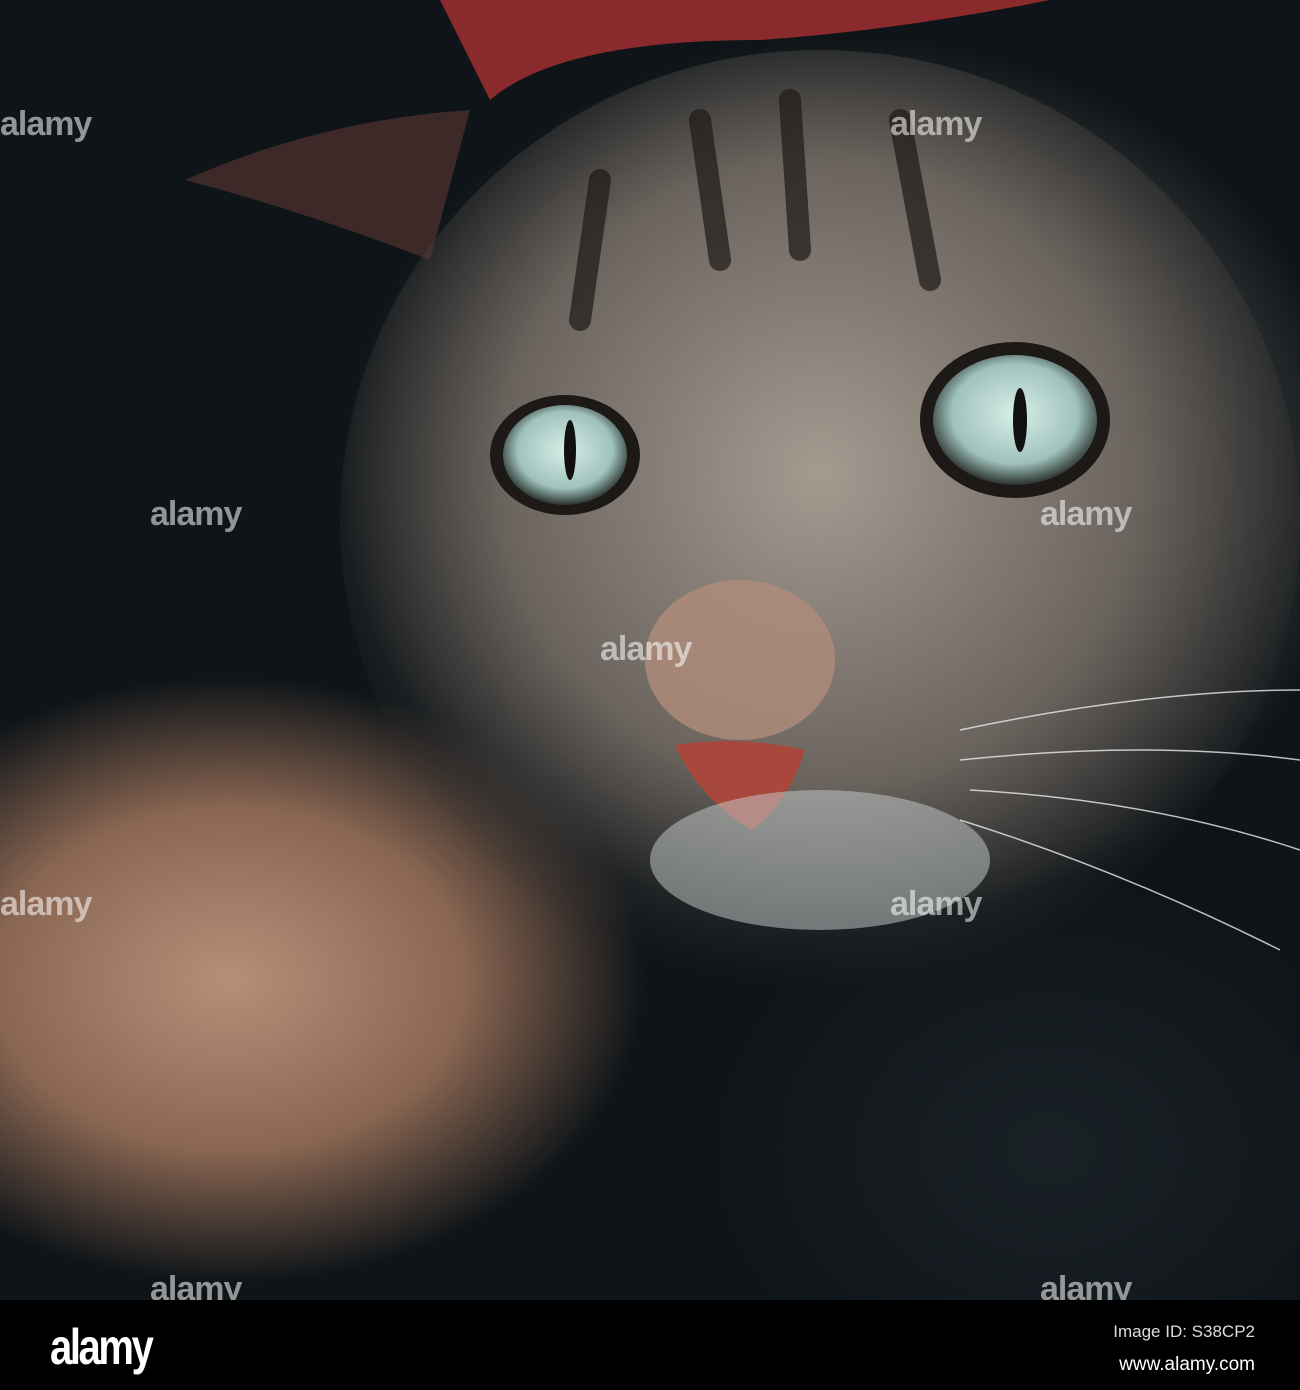 The image size is (1300, 1390). I want to click on footer-bar: alamy Image ID: S38CP2 www.alamy.com, so click(650, 1345).